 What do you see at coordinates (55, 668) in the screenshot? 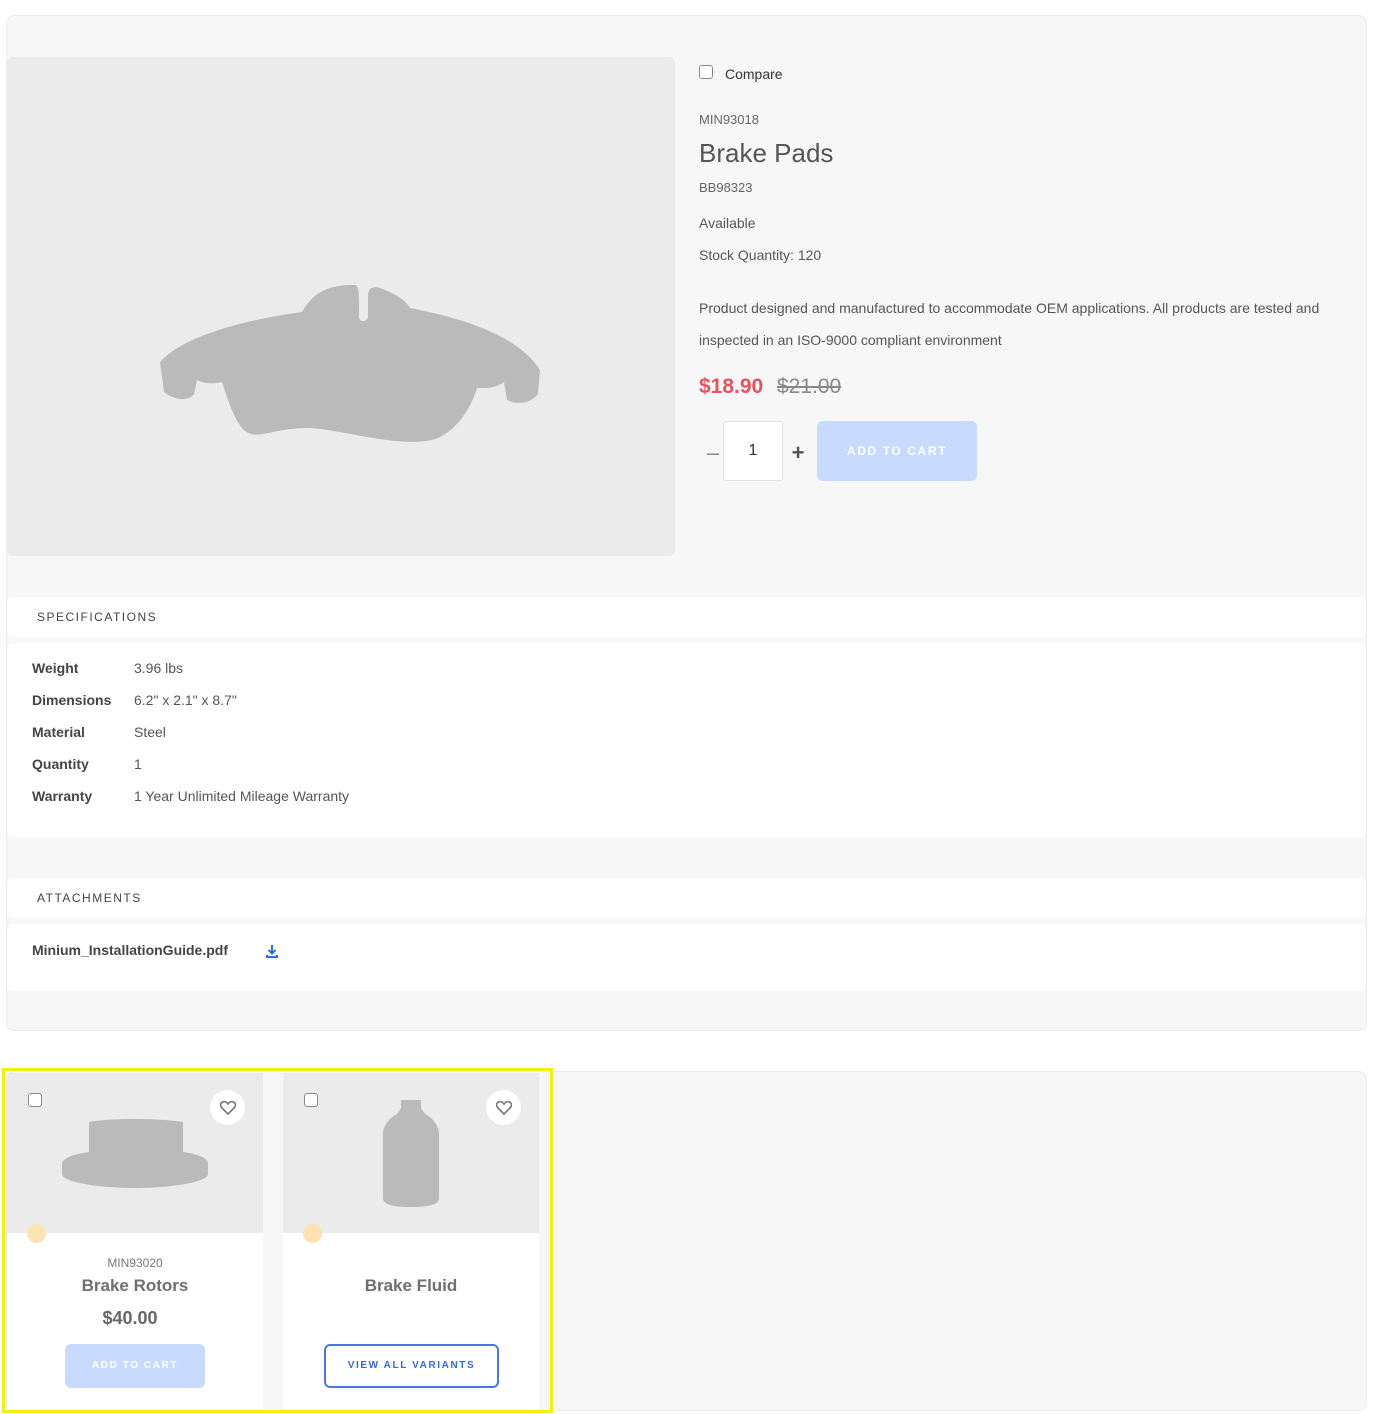
I see `spec-key: Weight` at bounding box center [55, 668].